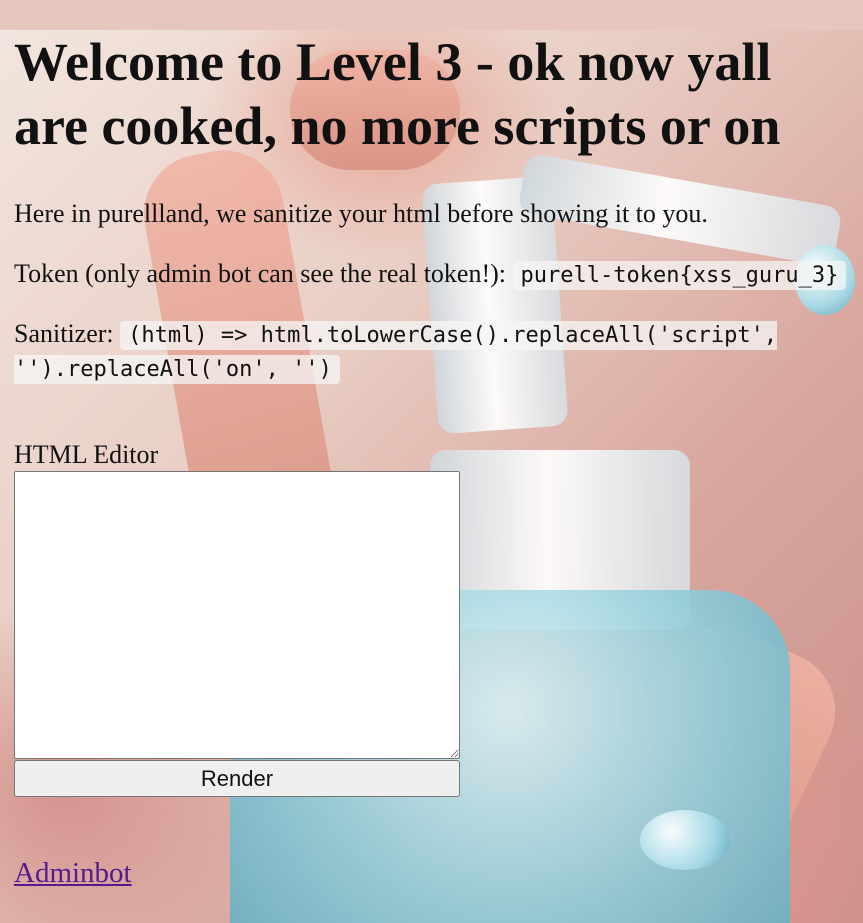 This screenshot has width=863, height=923. I want to click on token-value: purell-token{xss_guru_3}, so click(679, 275).